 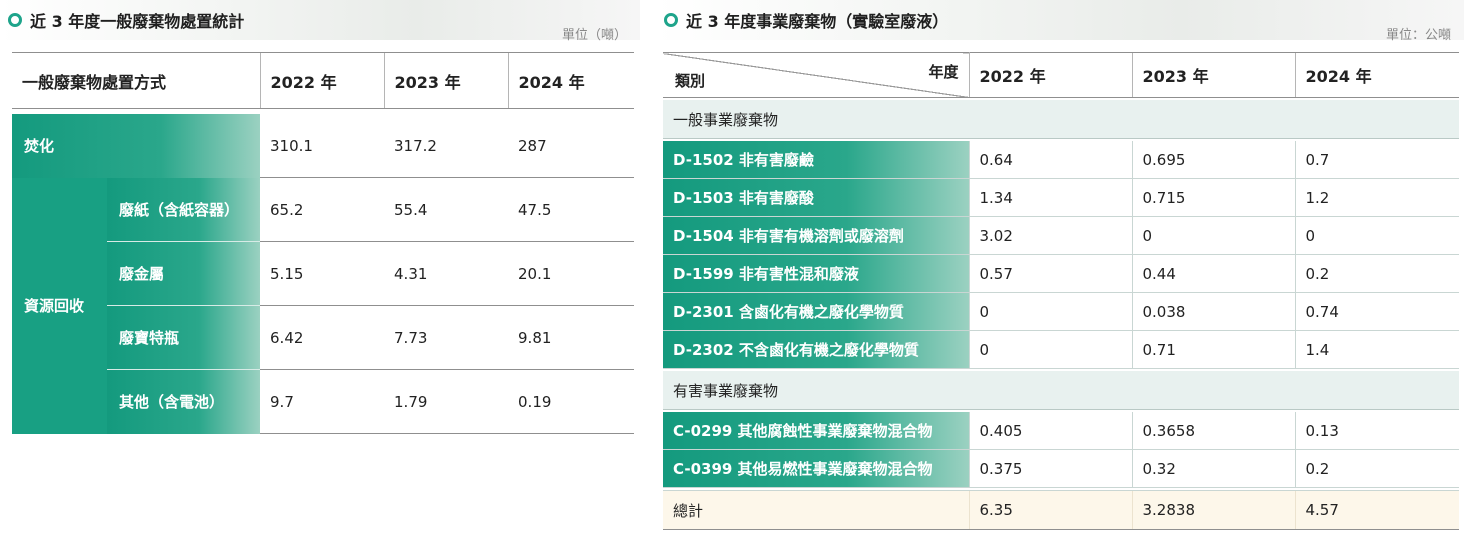 I want to click on cell-value: 0.715, so click(x=1213, y=197).